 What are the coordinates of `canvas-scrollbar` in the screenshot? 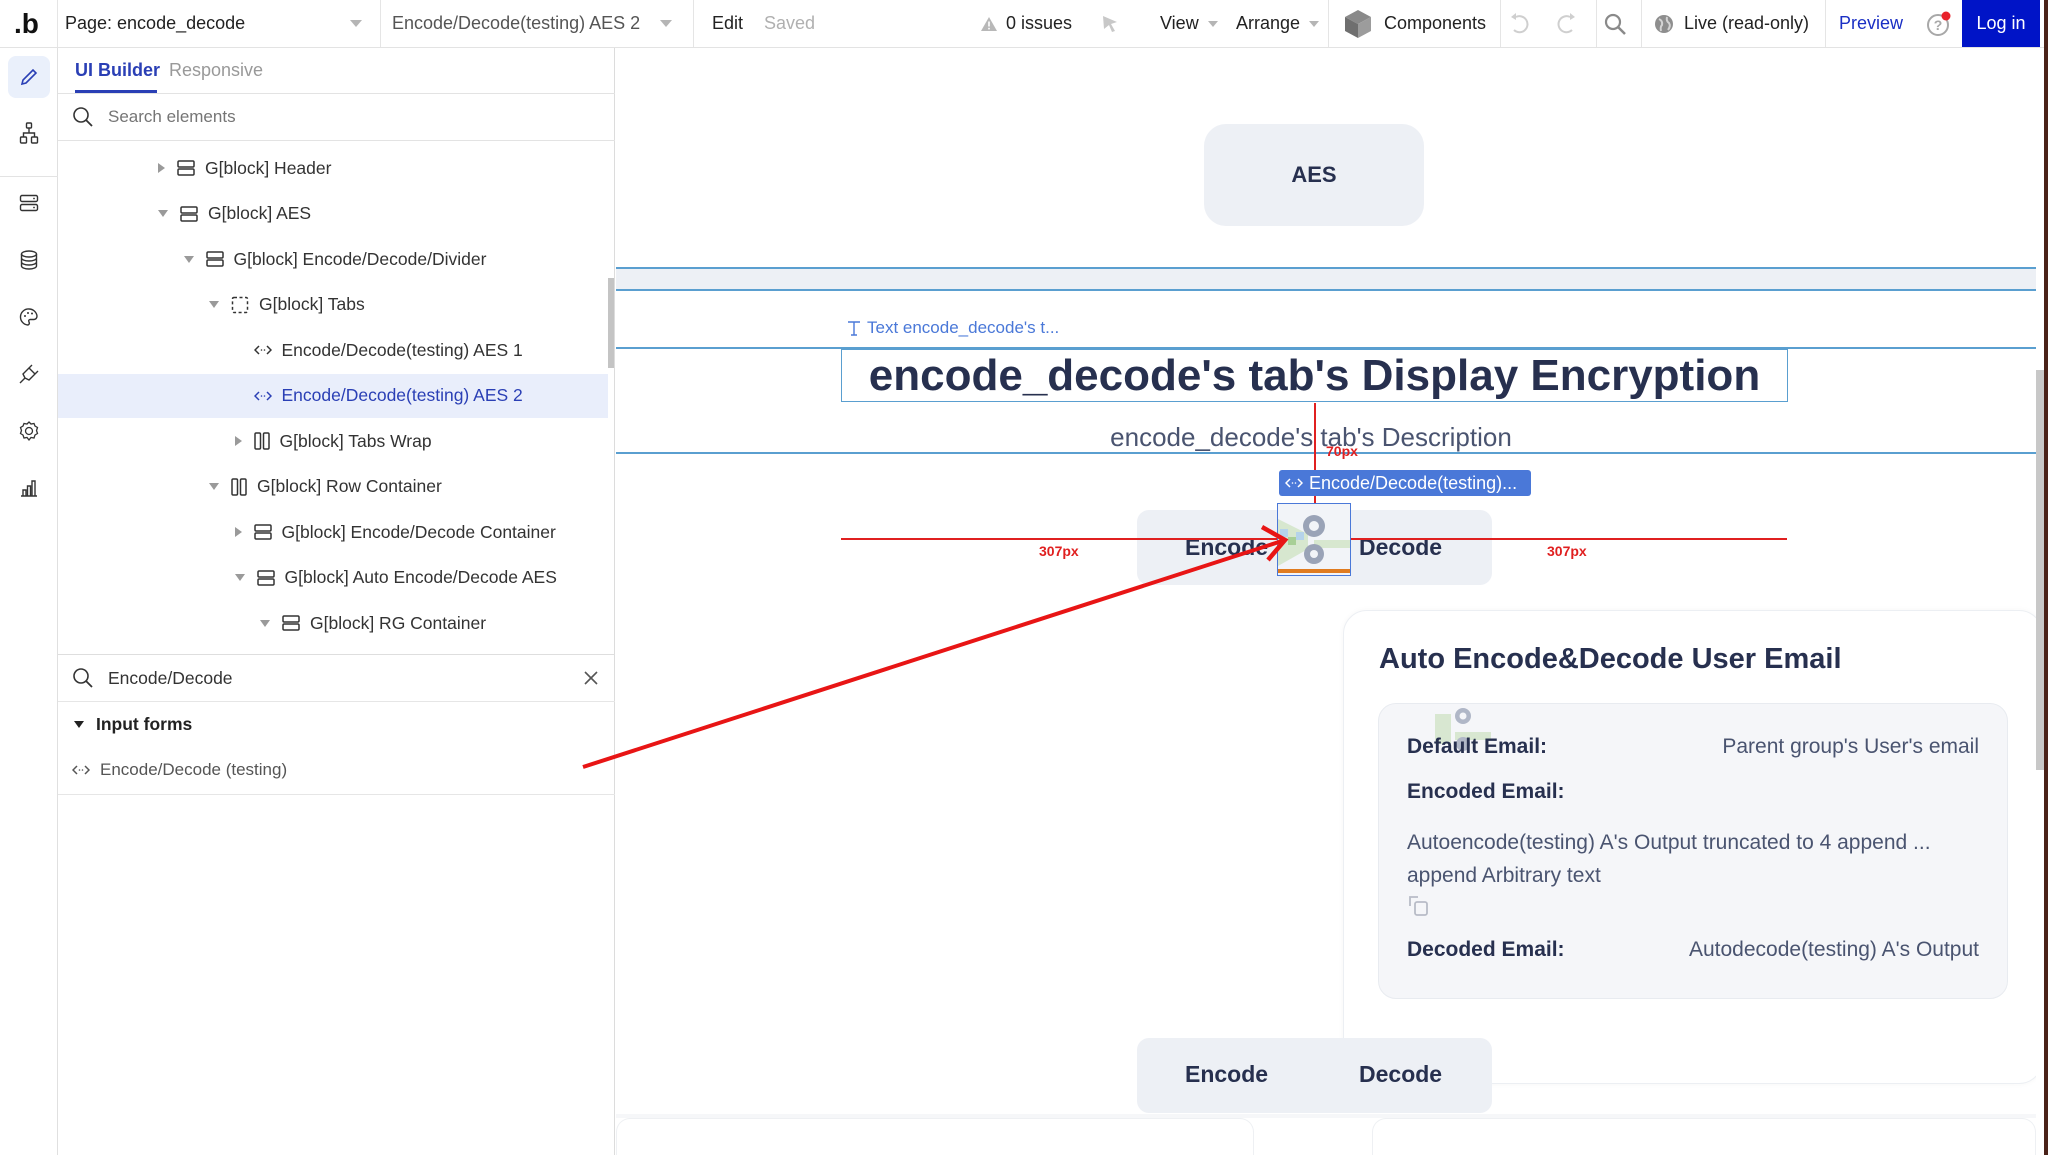 It's located at (2040, 570).